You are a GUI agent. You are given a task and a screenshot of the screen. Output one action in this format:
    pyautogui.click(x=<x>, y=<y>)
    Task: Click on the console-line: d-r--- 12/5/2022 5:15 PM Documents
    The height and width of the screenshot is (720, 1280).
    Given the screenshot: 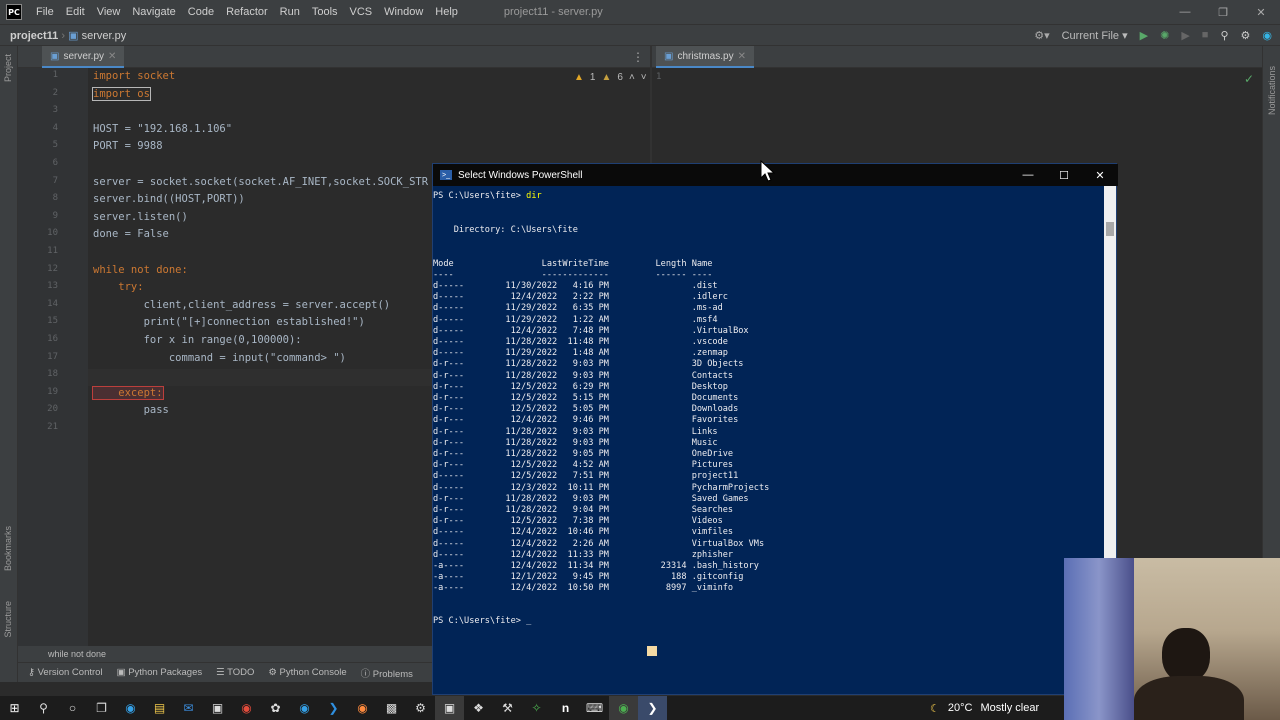 What is the action you would take?
    pyautogui.click(x=586, y=398)
    